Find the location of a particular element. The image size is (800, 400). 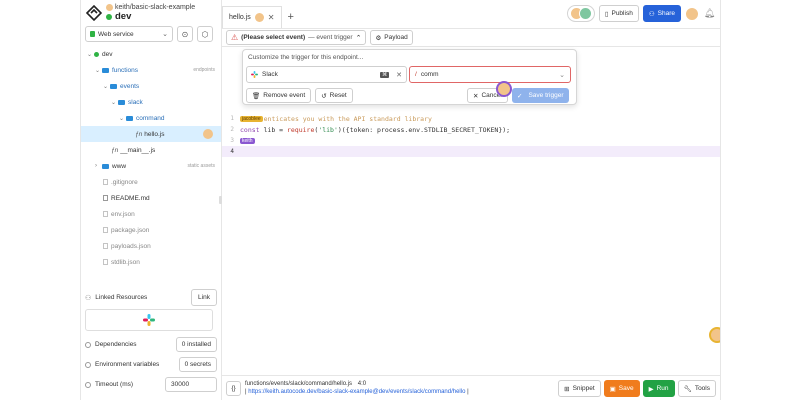

tree-item-package-json: package.json is located at coordinates (151, 230).